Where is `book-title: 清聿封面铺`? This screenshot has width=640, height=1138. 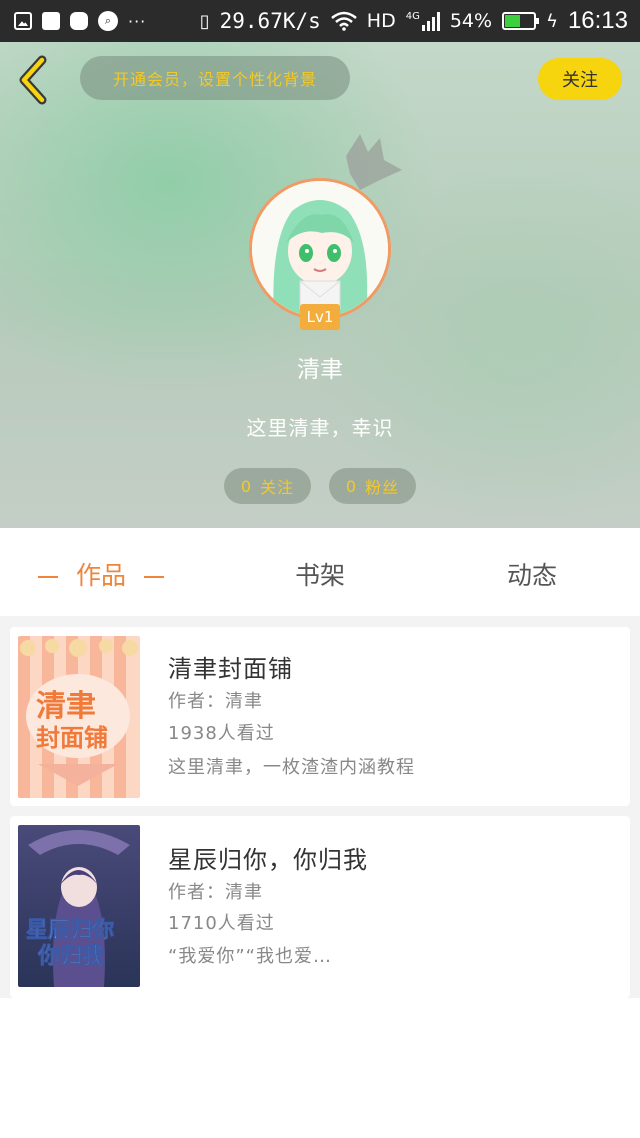
book-title: 清聿封面铺 is located at coordinates (230, 669).